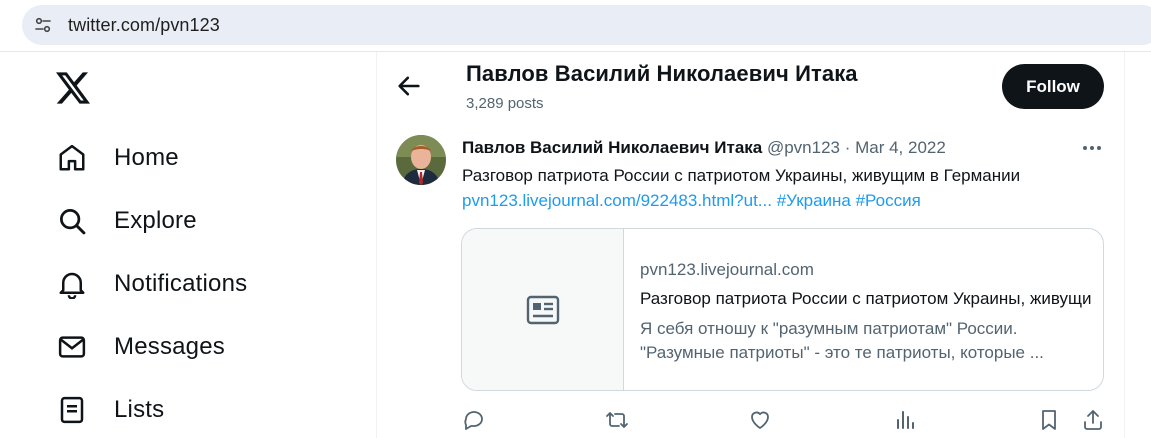 The width and height of the screenshot is (1151, 438). What do you see at coordinates (72, 221) in the screenshot?
I see `search-icon` at bounding box center [72, 221].